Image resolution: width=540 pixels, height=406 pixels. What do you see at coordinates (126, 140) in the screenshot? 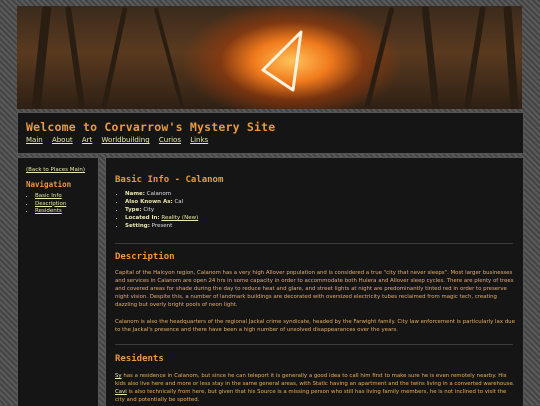
I see `nav-link-worldbuilding: Worldbuilding` at bounding box center [126, 140].